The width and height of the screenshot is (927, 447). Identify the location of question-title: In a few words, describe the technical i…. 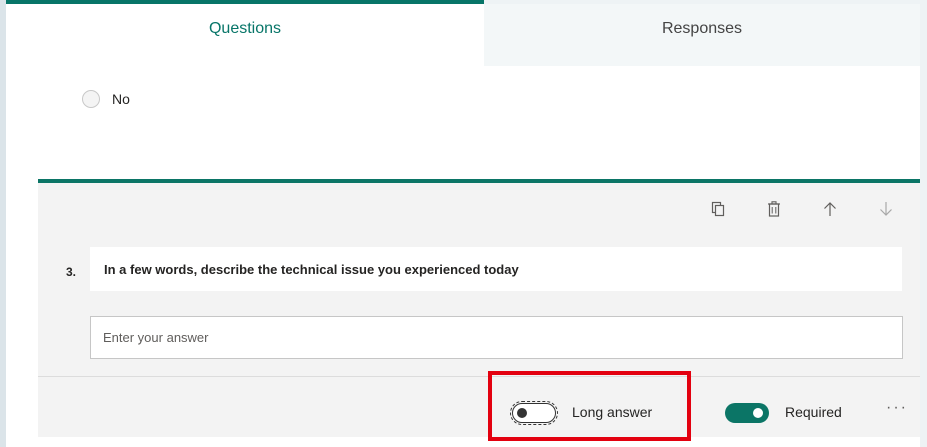
(496, 269).